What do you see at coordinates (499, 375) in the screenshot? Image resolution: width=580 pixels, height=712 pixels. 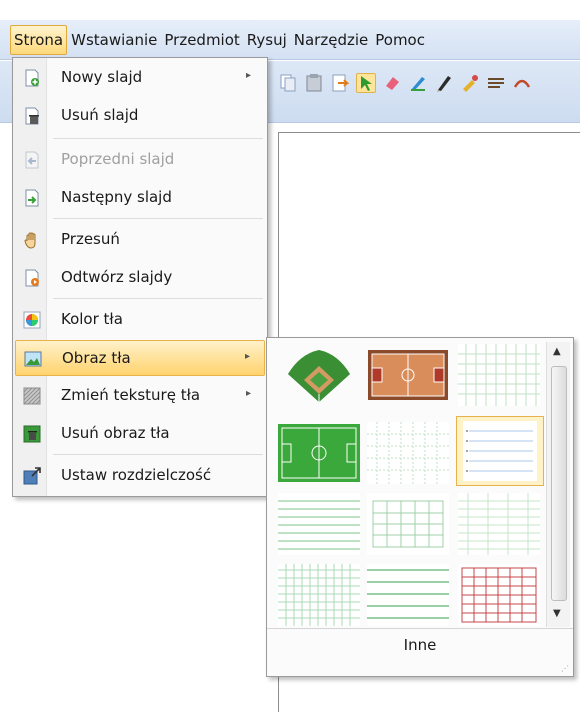 I see `thumb-green-grid` at bounding box center [499, 375].